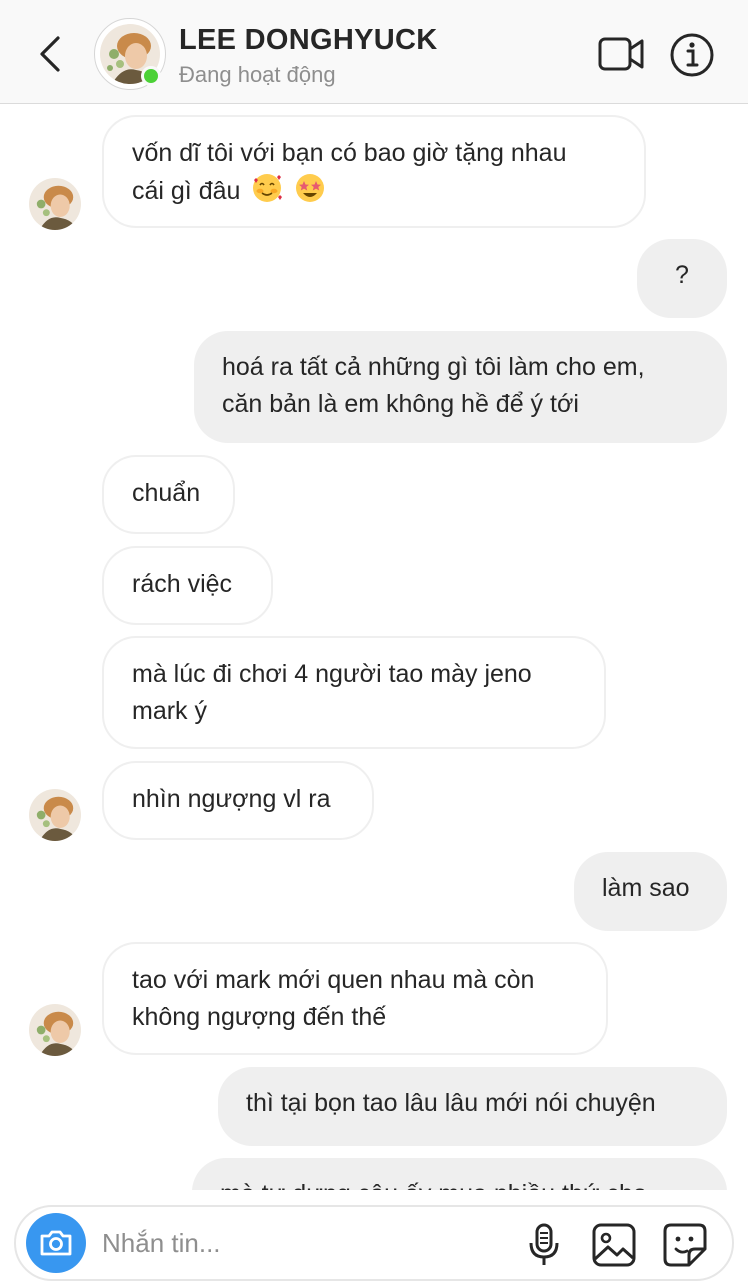 Image resolution: width=748 pixels, height=1281 pixels. What do you see at coordinates (302, 1243) in the screenshot?
I see `message-input` at bounding box center [302, 1243].